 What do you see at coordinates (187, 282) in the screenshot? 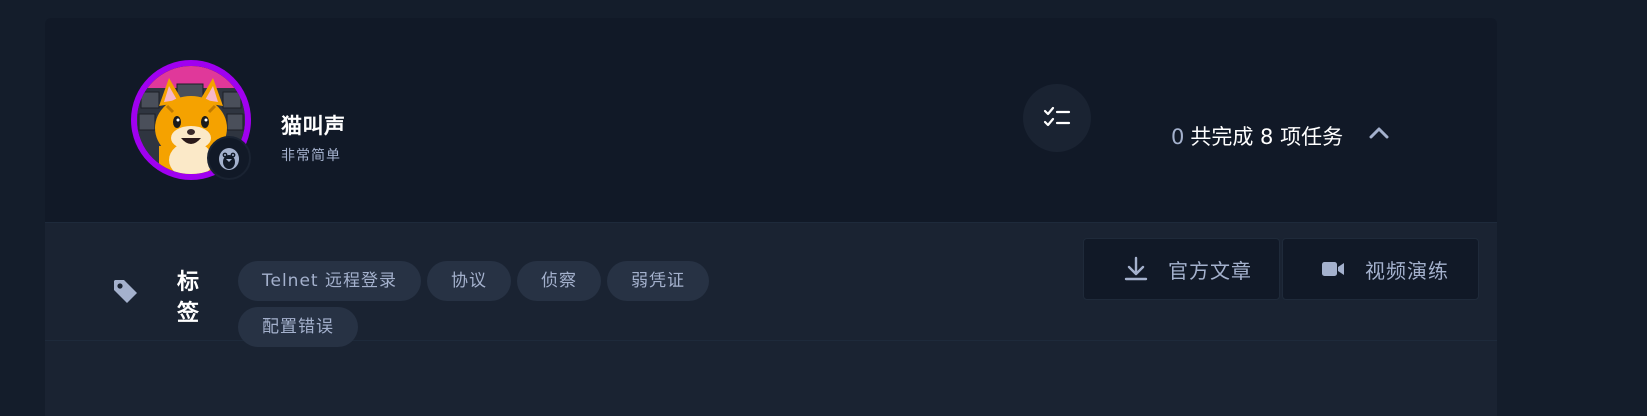
I see `tags-heading-char-1: 标` at bounding box center [187, 282].